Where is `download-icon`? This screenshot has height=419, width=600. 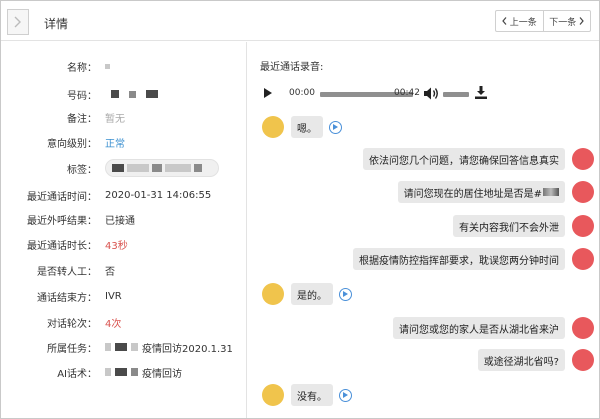 download-icon is located at coordinates (481, 92).